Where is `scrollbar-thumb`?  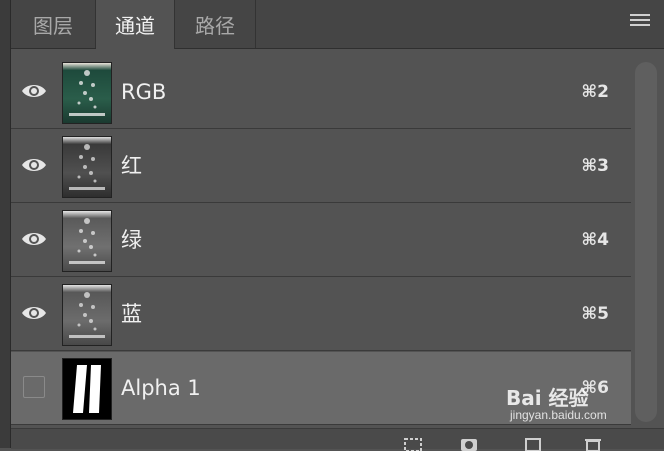 scrollbar-thumb is located at coordinates (646, 242).